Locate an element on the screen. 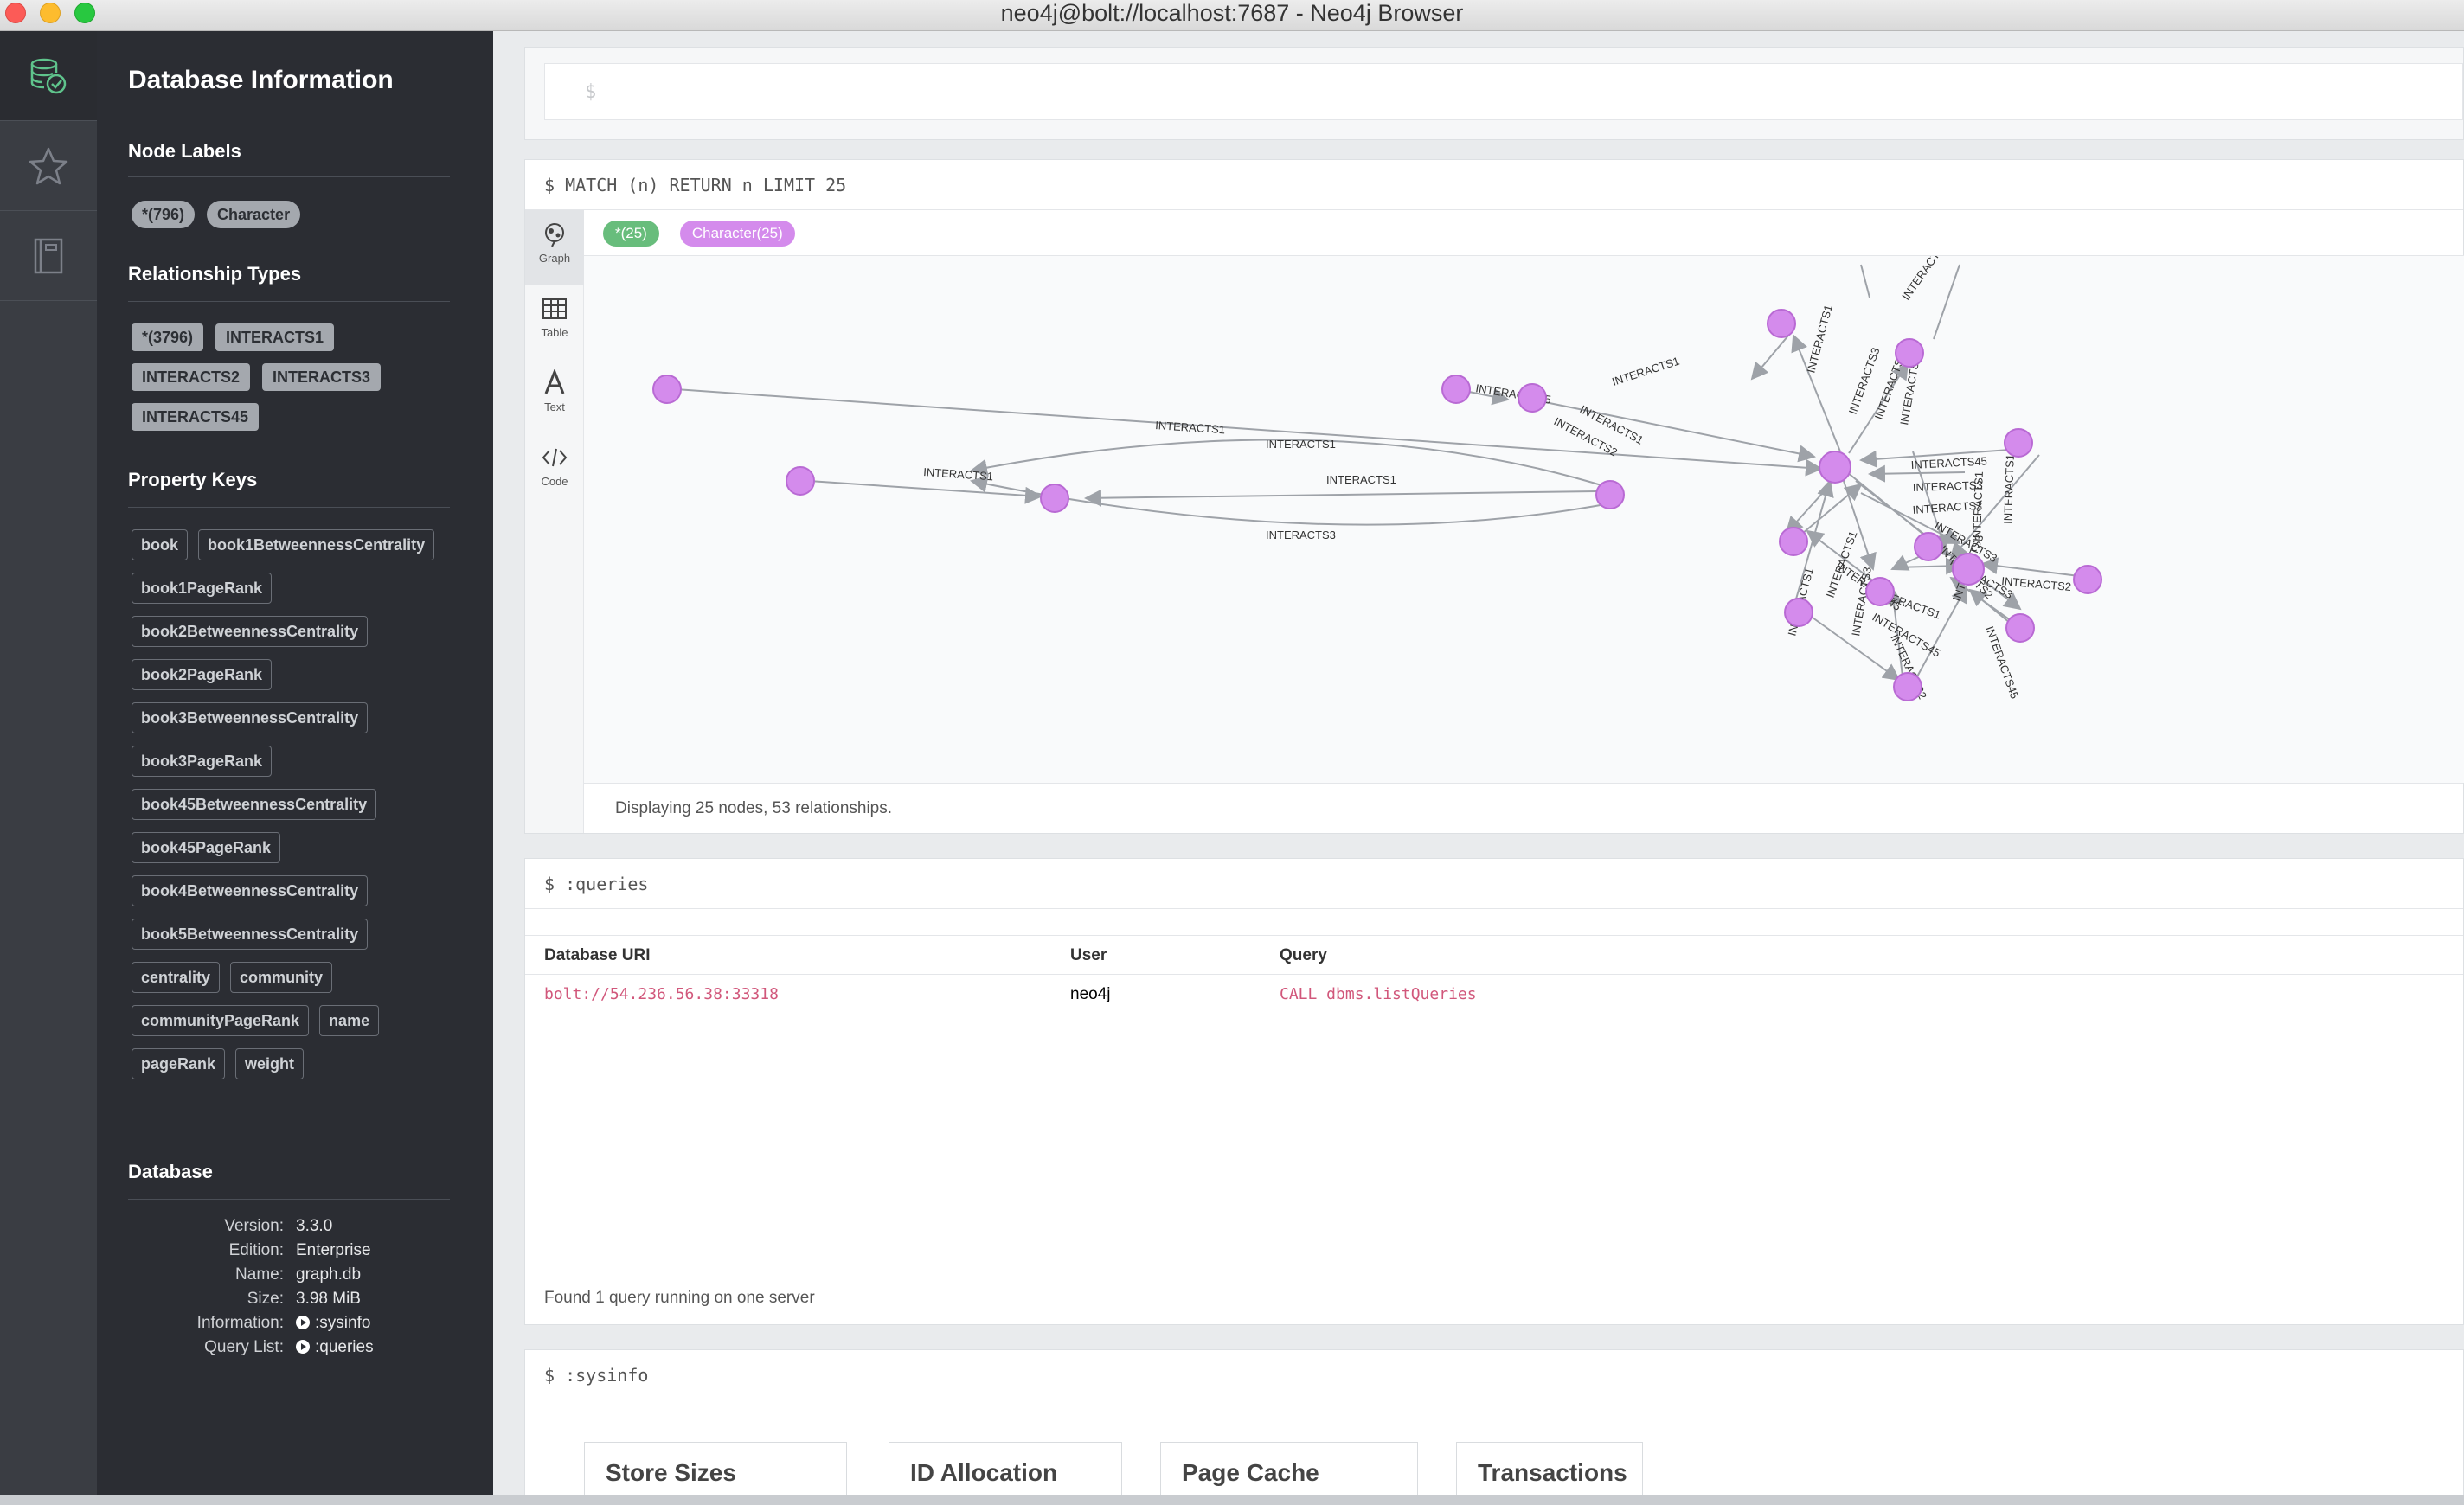 This screenshot has width=2464, height=1505. property-key: book1PageRank is located at coordinates (202, 588).